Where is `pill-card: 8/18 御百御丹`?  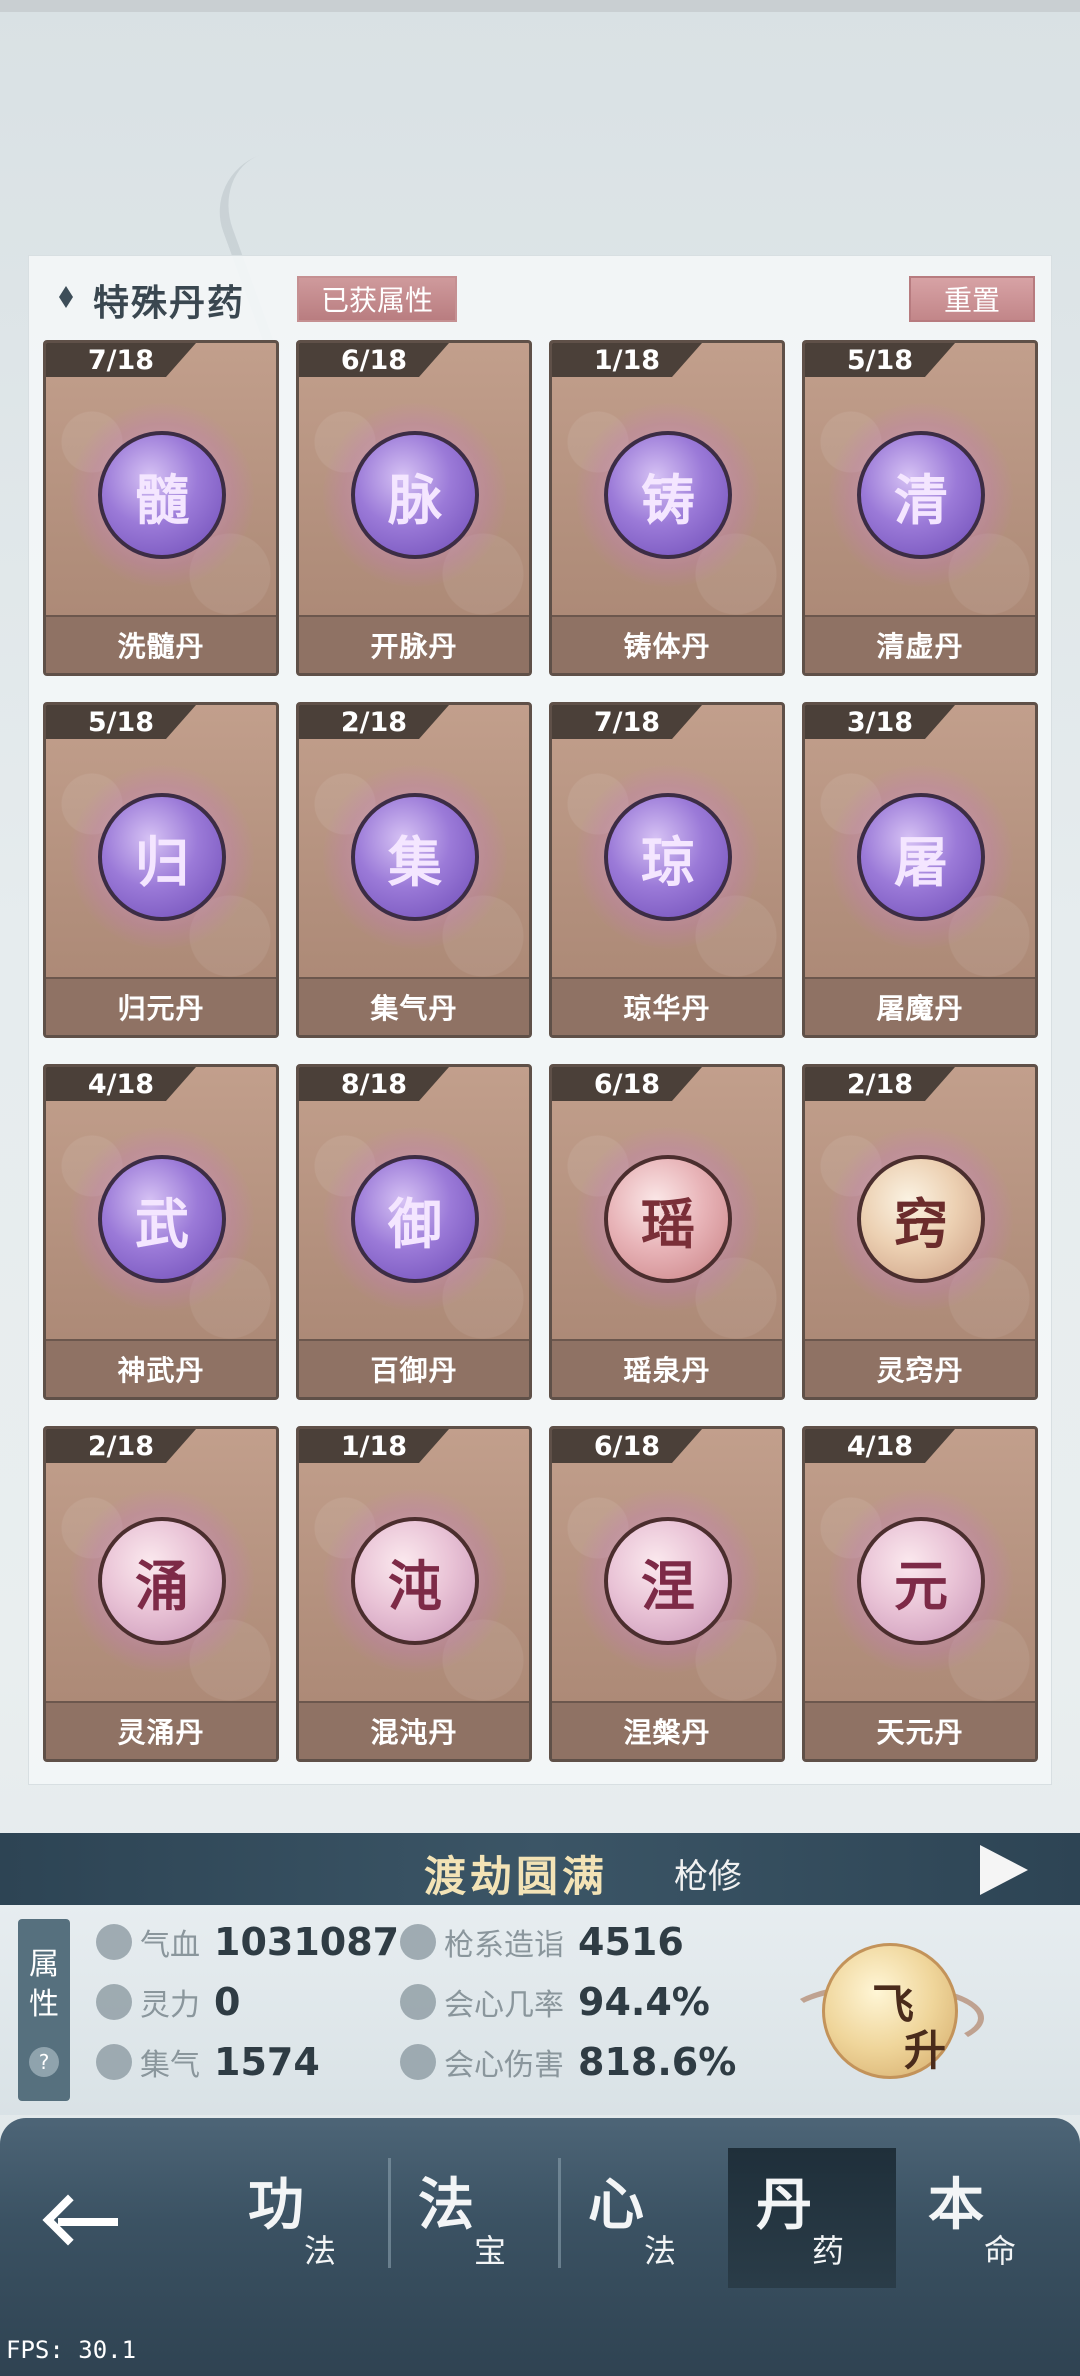
pill-card: 8/18 御百御丹 is located at coordinates (414, 1232).